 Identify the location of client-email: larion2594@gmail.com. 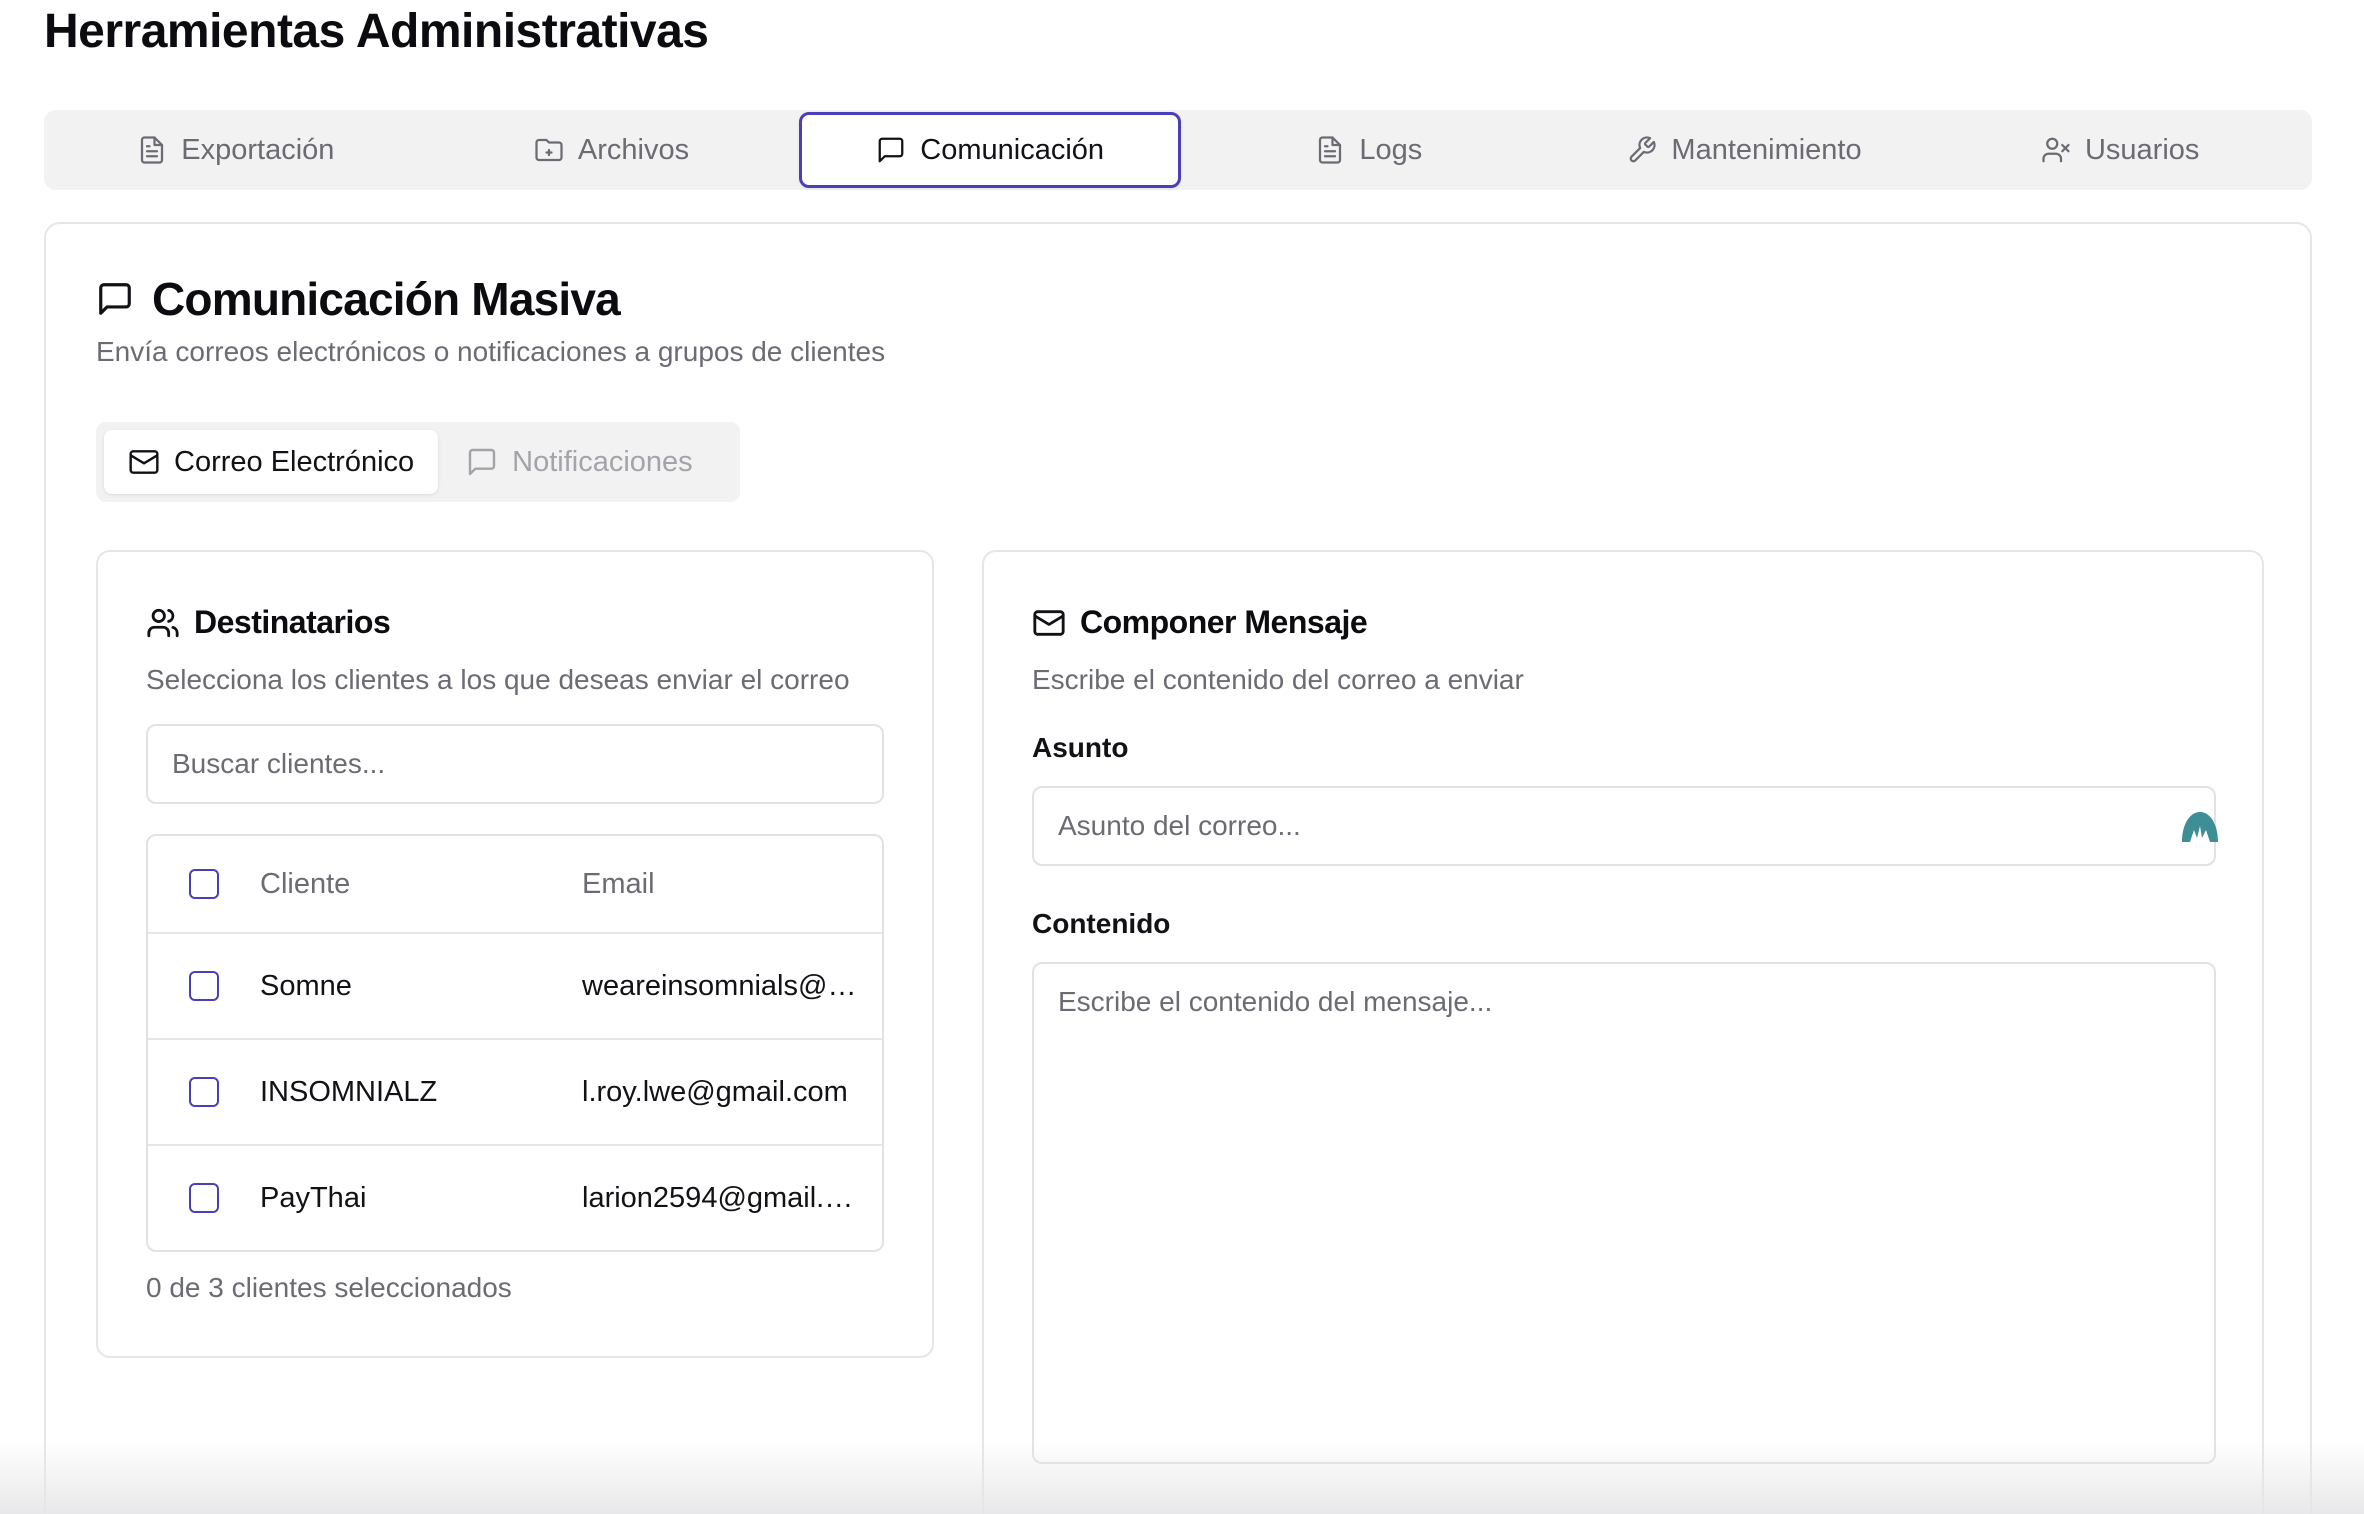
(731, 1197).